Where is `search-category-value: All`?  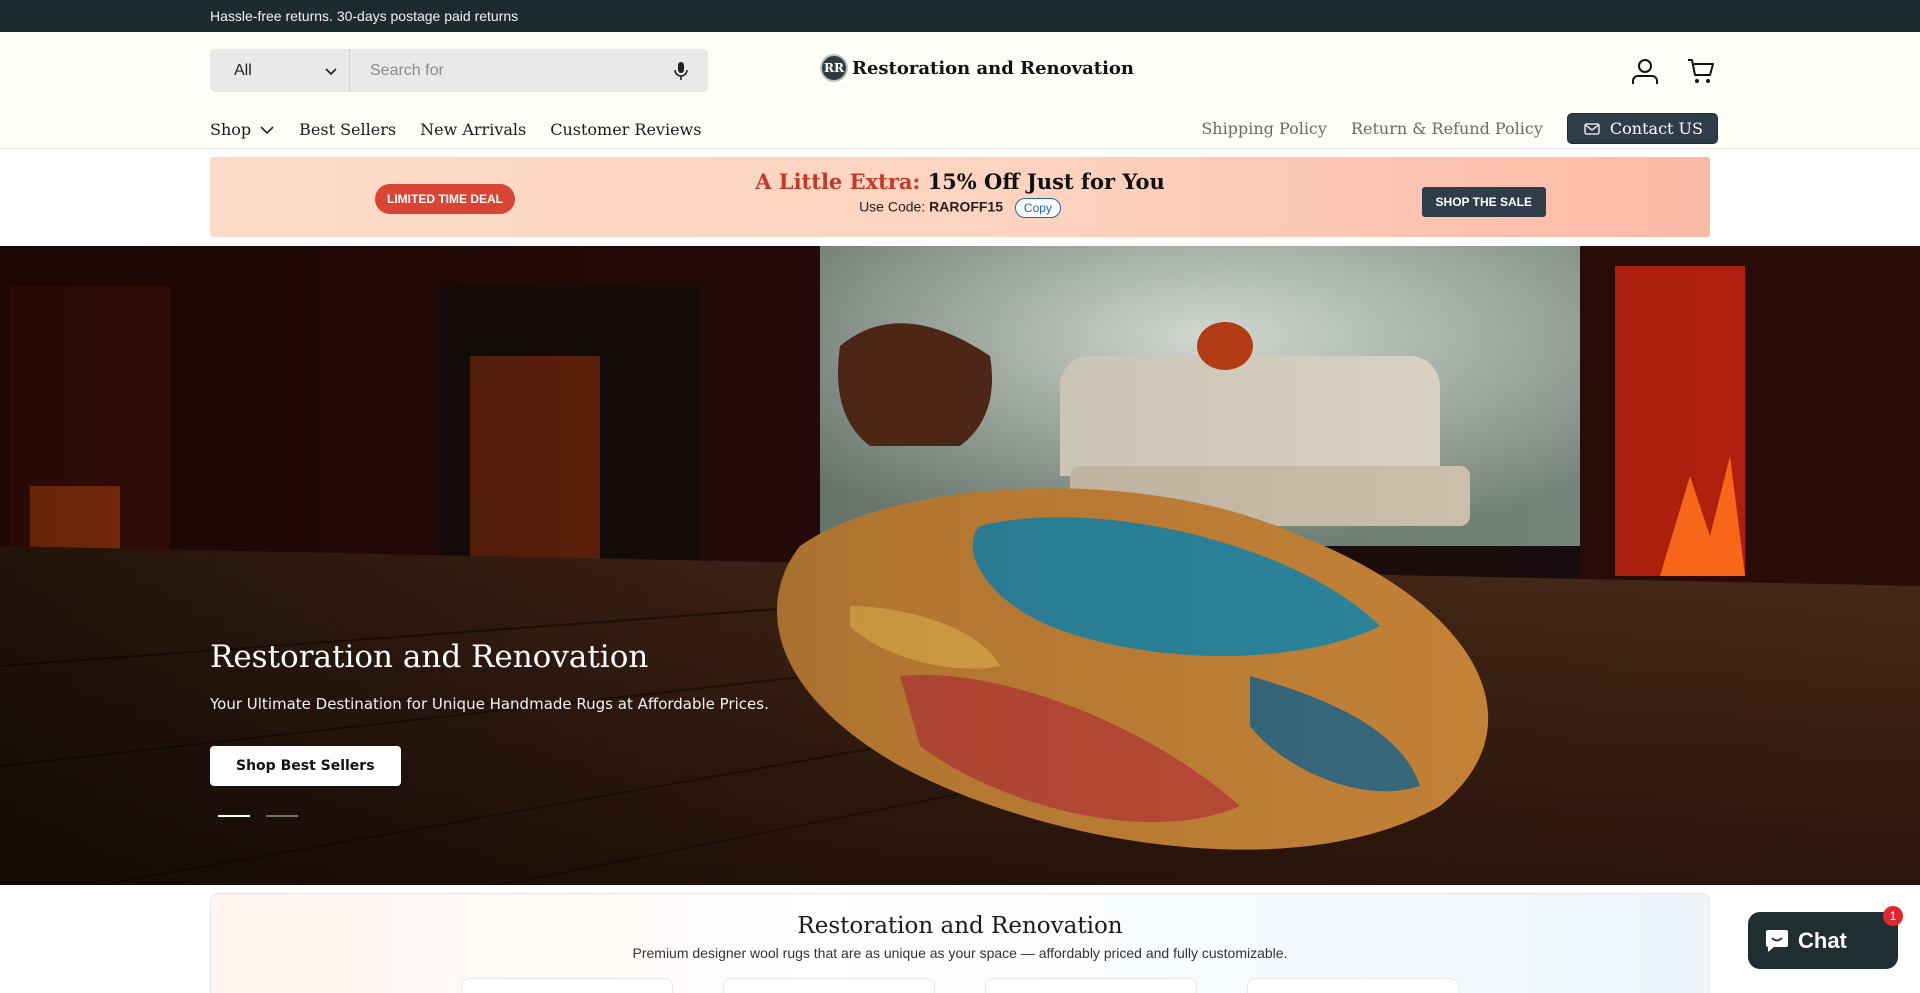 search-category-value: All is located at coordinates (243, 70).